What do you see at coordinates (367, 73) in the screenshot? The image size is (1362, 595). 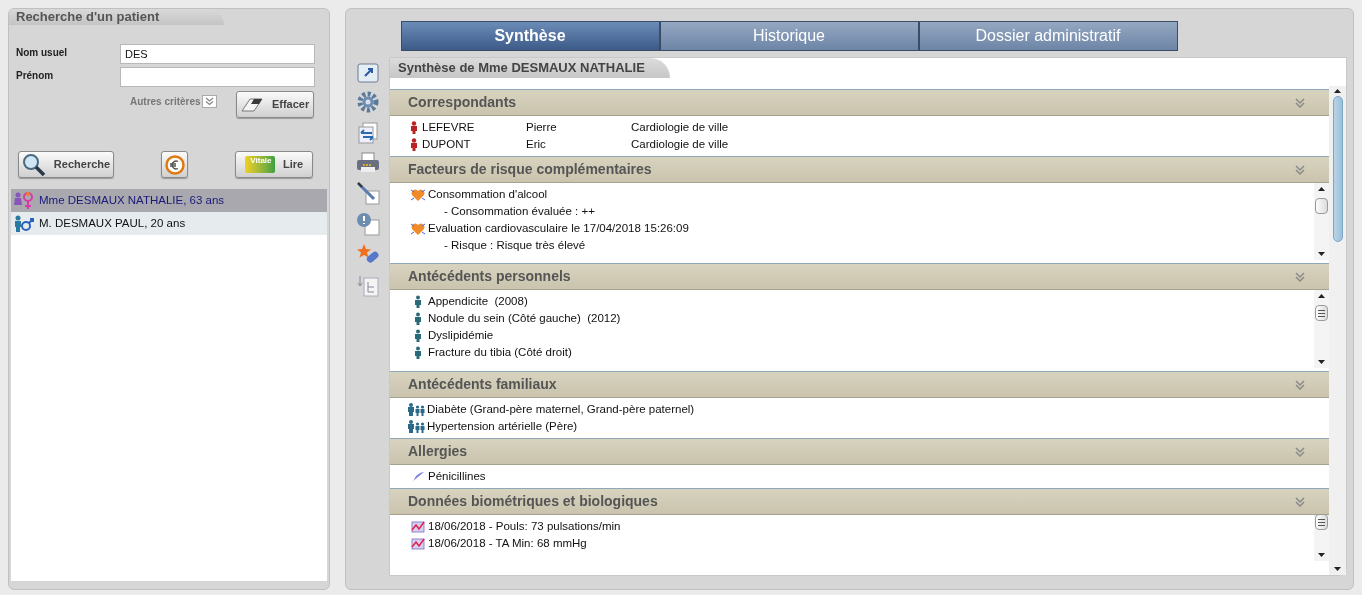 I see `expand-icon` at bounding box center [367, 73].